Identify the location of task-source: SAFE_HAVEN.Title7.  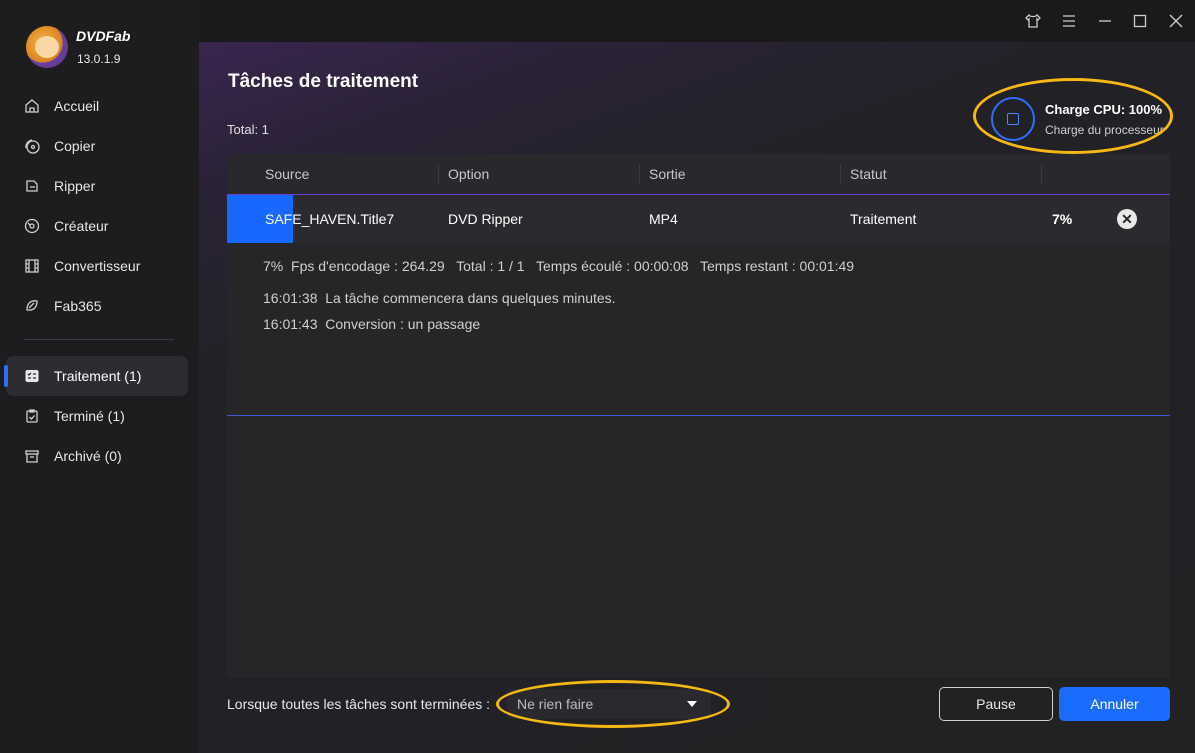
(330, 219).